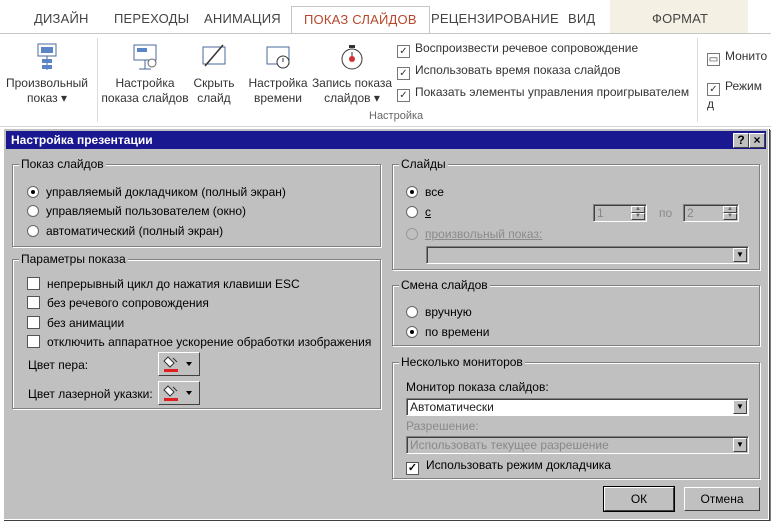  Describe the element at coordinates (82, 140) in the screenshot. I see `dialog-title: Настройка презентации` at that location.